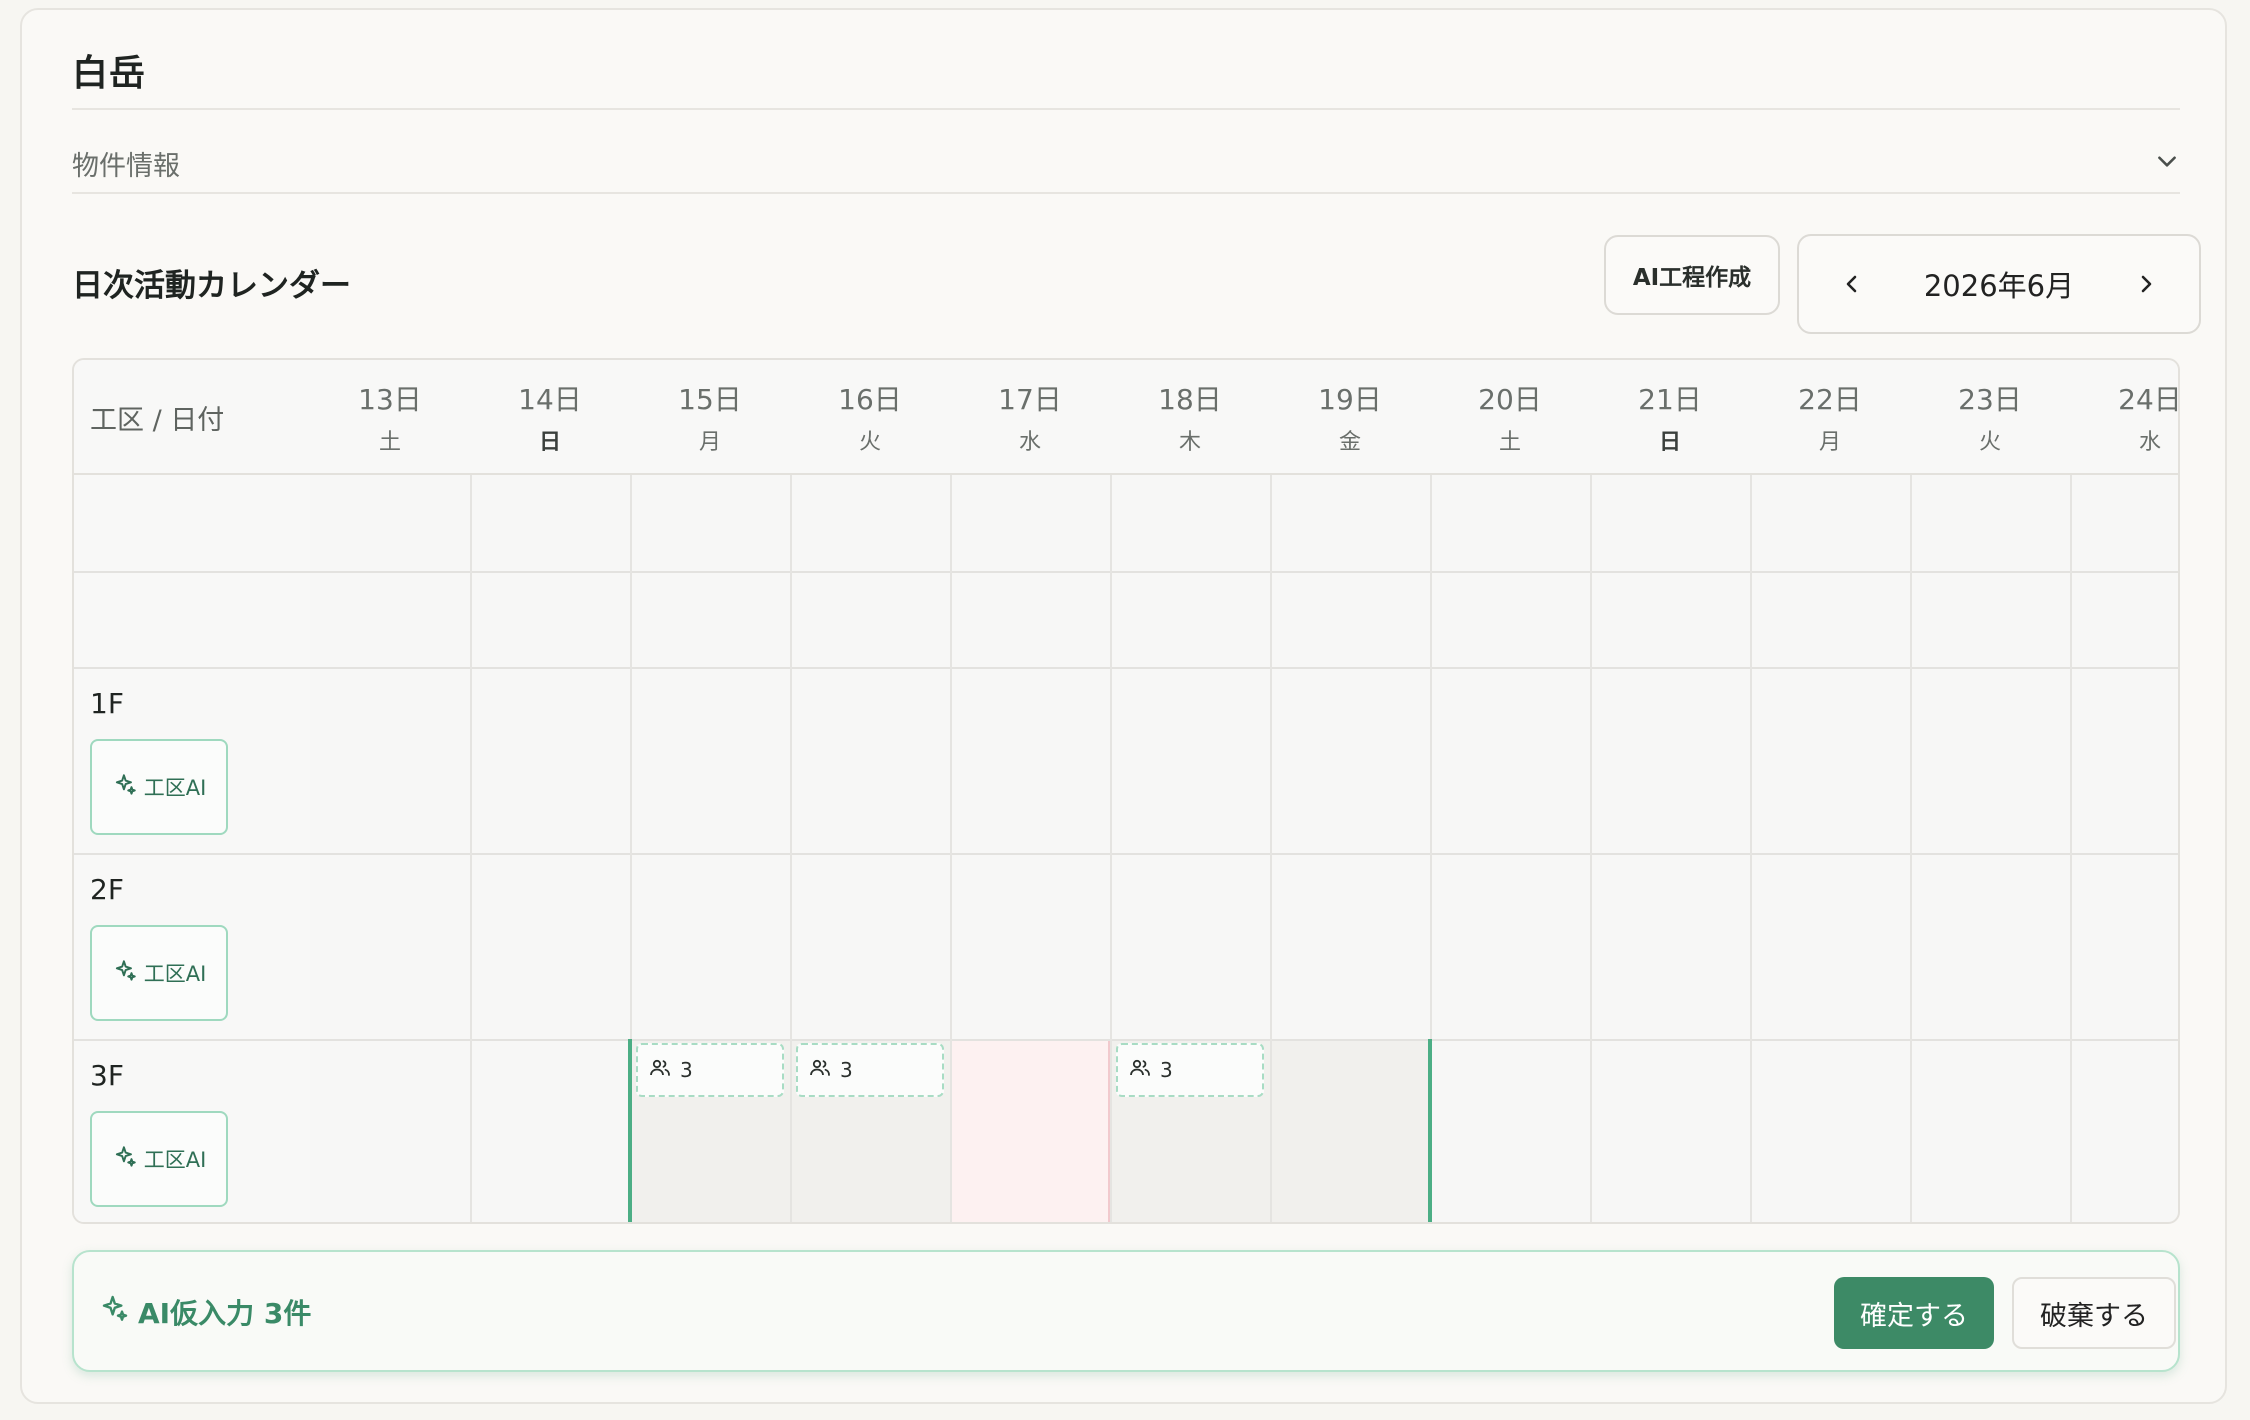 The width and height of the screenshot is (2250, 1420). What do you see at coordinates (2149, 399) in the screenshot?
I see `day-number: 24日` at bounding box center [2149, 399].